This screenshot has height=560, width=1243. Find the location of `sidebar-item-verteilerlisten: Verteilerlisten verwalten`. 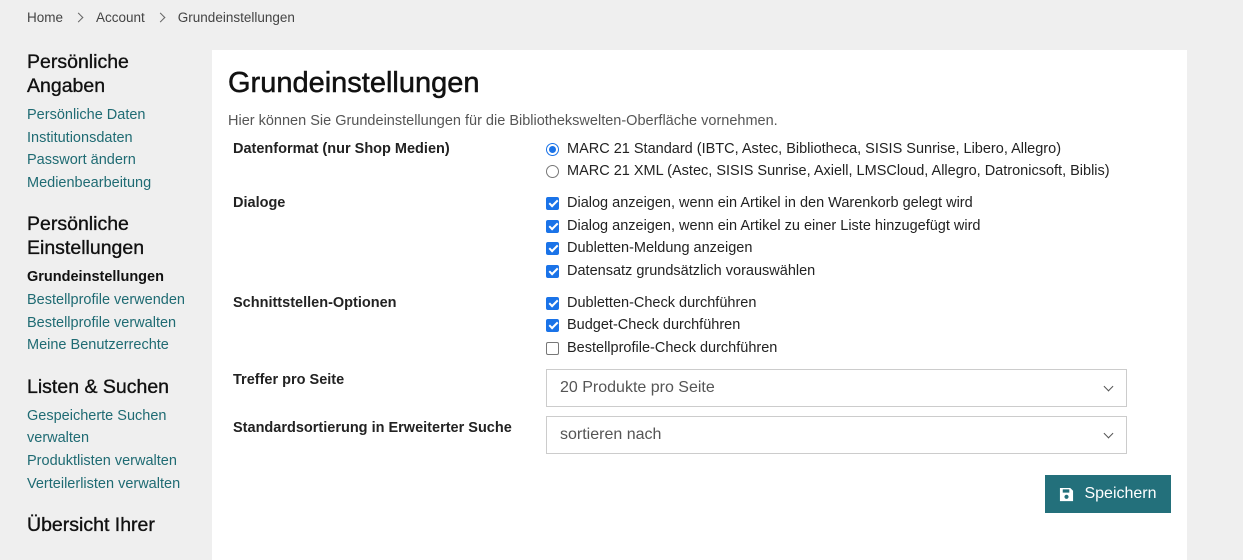

sidebar-item-verteilerlisten: Verteilerlisten verwalten is located at coordinates (117, 484).